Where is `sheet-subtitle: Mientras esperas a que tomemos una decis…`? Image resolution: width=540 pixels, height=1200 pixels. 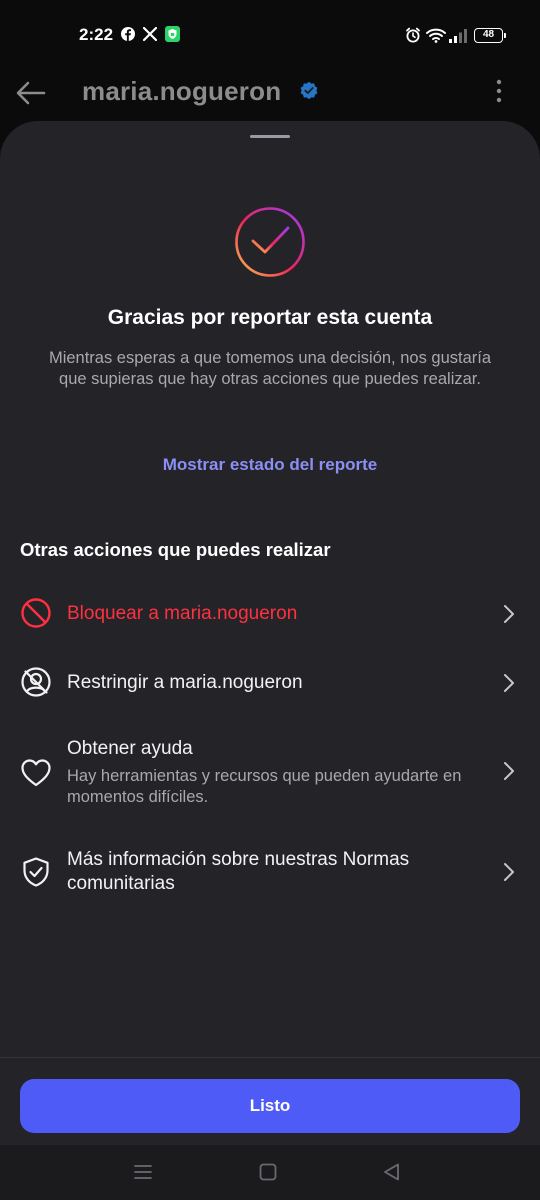
sheet-subtitle: Mientras esperas a que tomemos una decis… is located at coordinates (270, 368).